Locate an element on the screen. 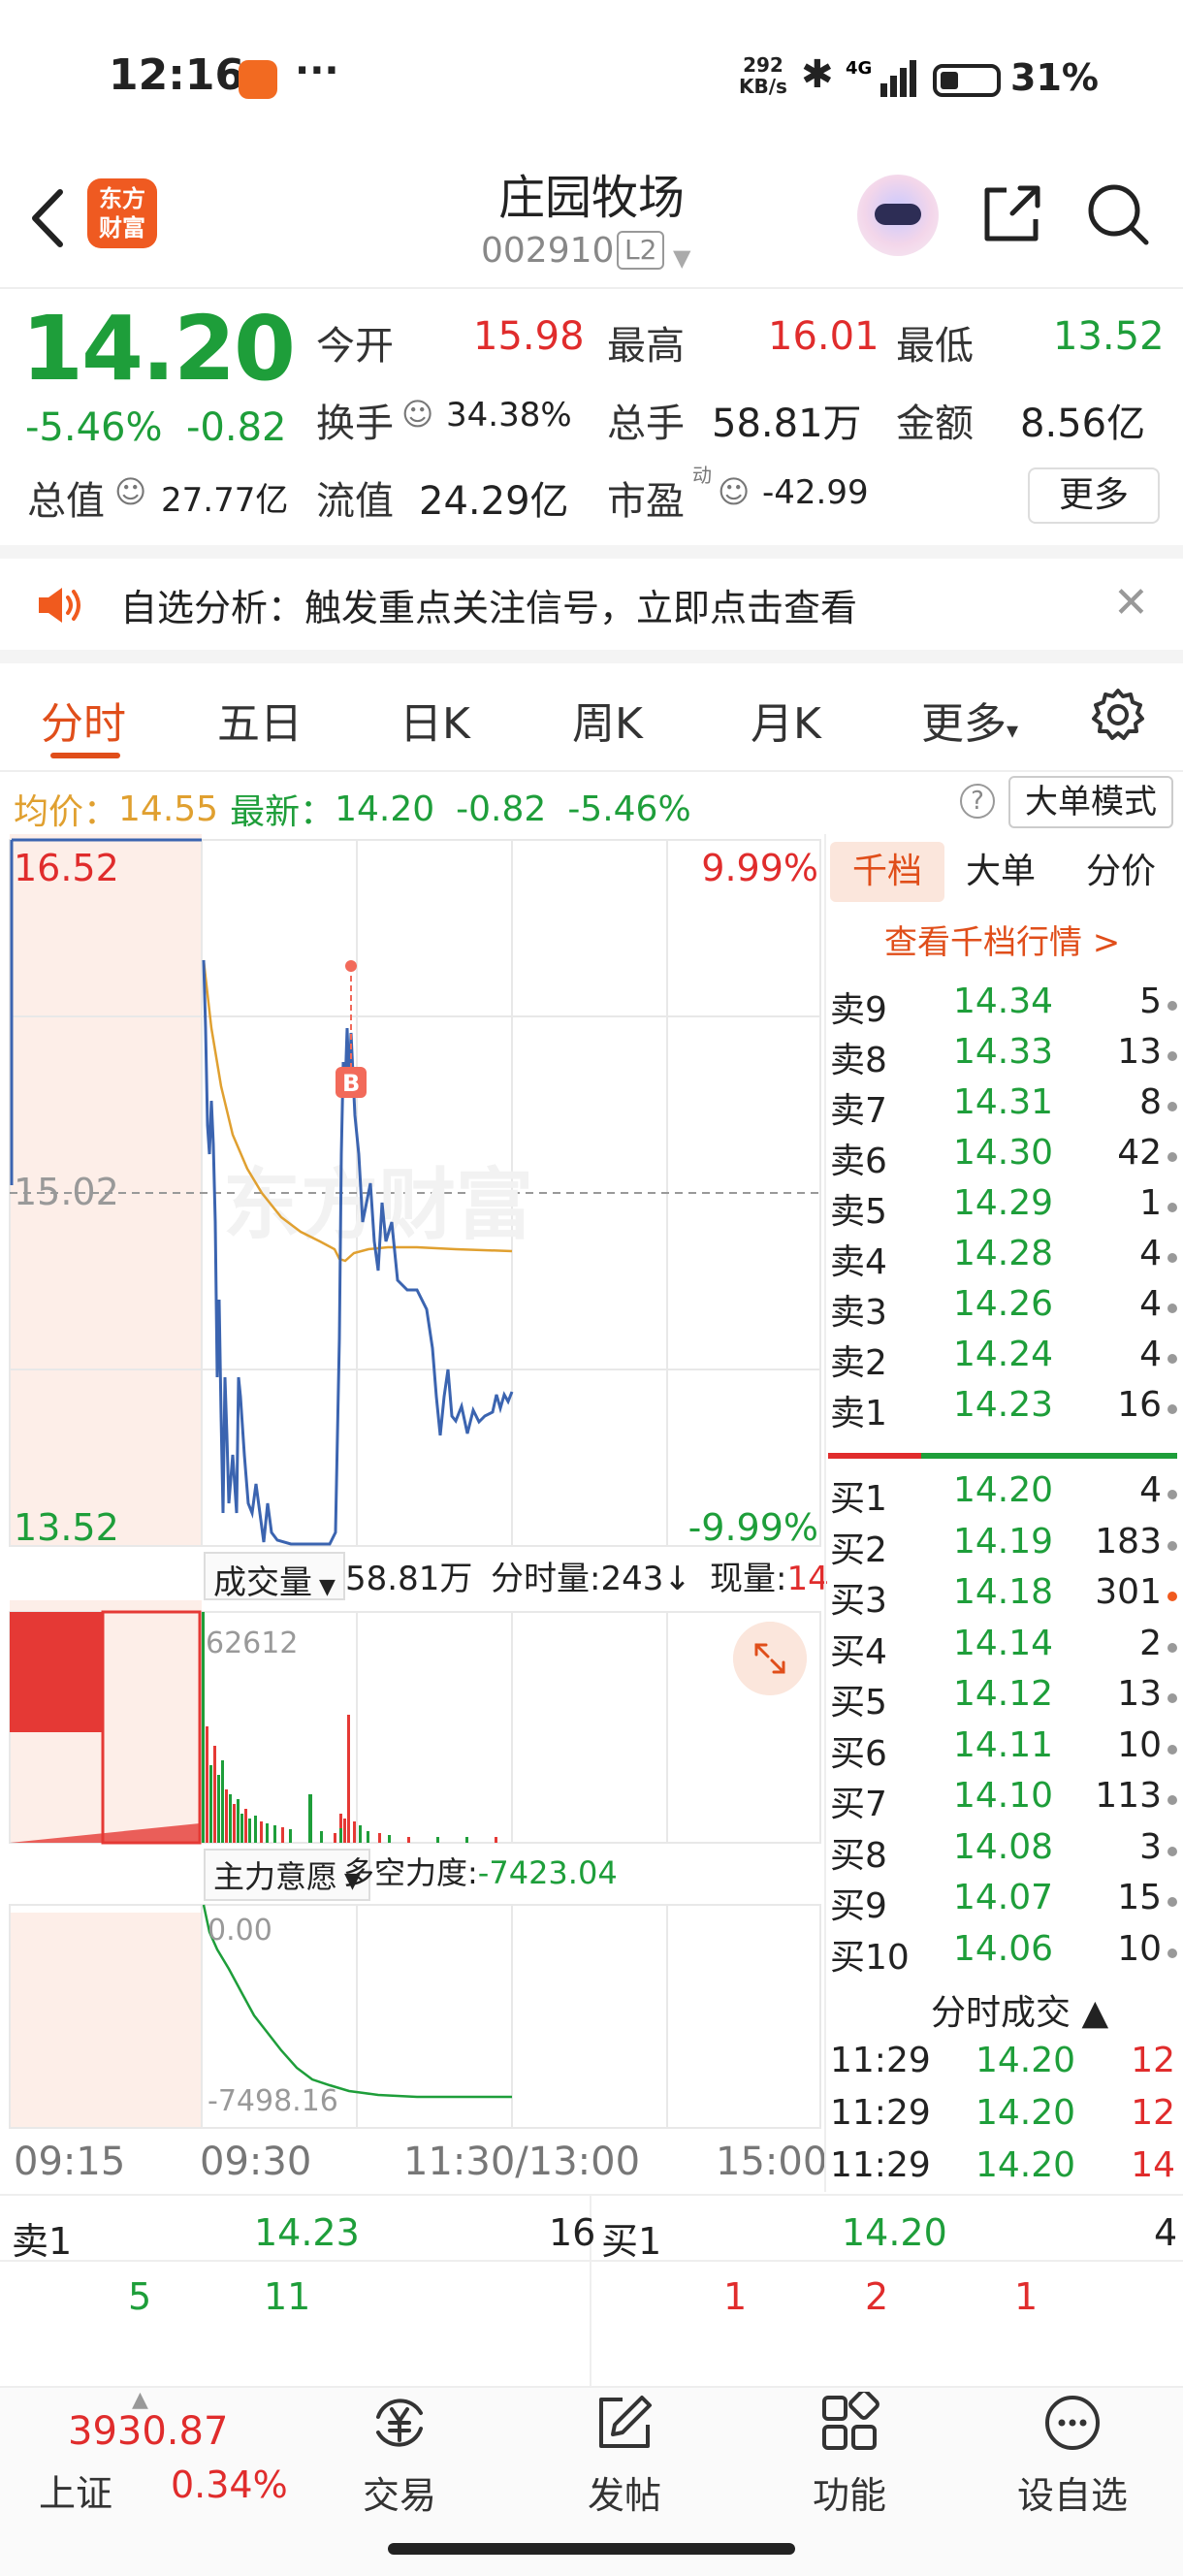 This screenshot has height=2576, width=1183. ai-assistant-avatar-icon is located at coordinates (898, 215).